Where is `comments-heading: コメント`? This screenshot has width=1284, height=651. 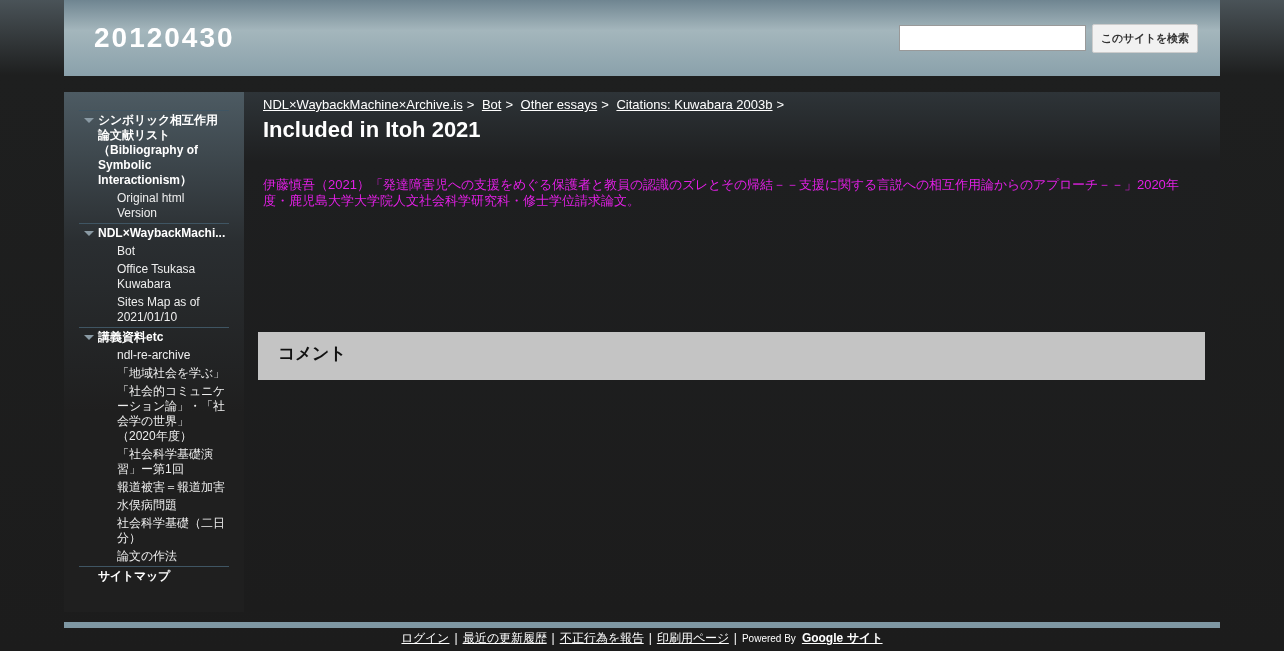 comments-heading: コメント is located at coordinates (312, 354).